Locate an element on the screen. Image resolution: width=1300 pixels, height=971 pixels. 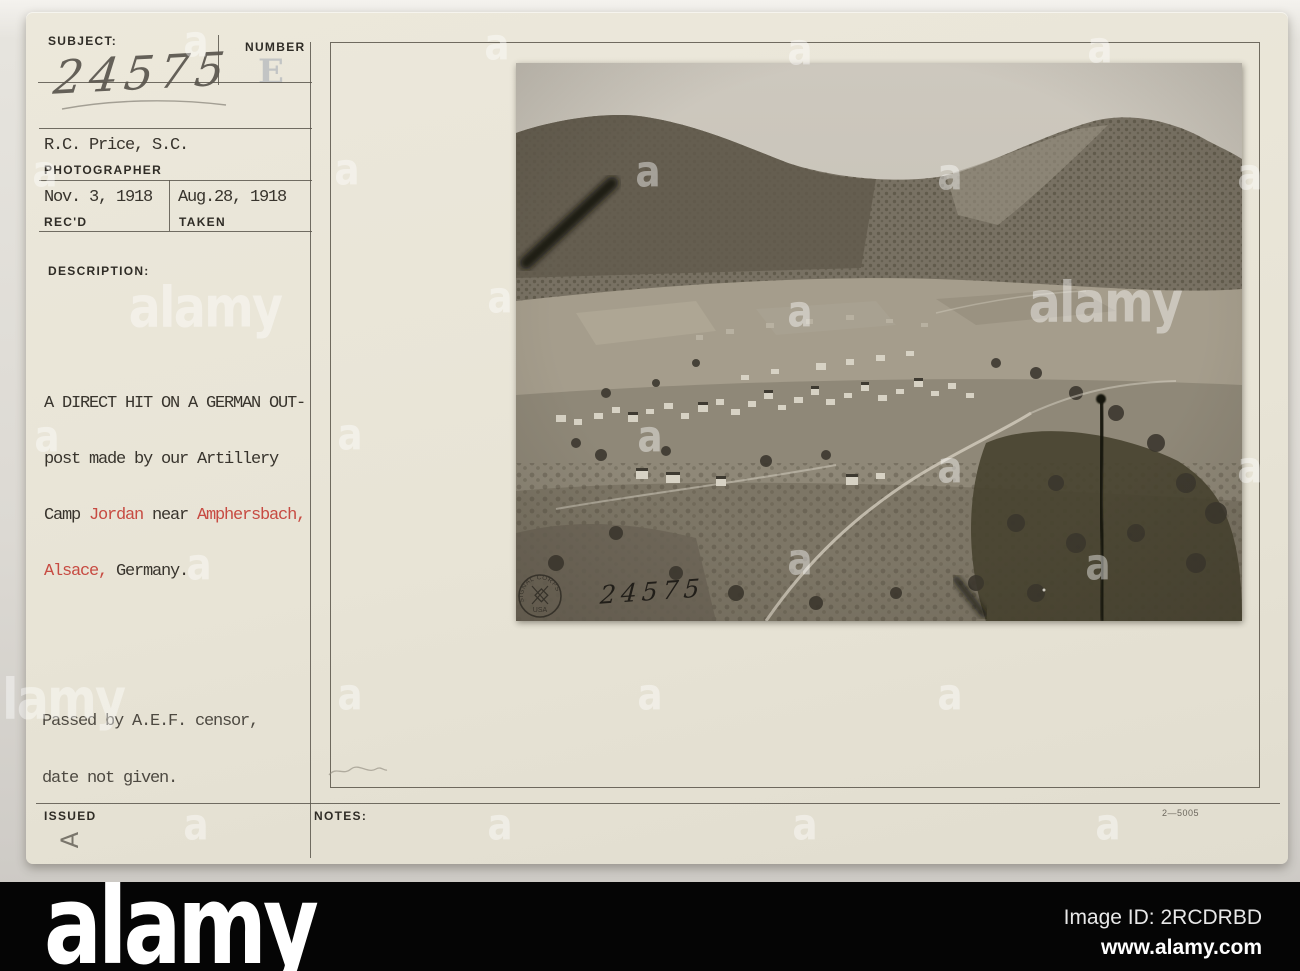
description-label: DESCRIPTION: is located at coordinates (99, 271).